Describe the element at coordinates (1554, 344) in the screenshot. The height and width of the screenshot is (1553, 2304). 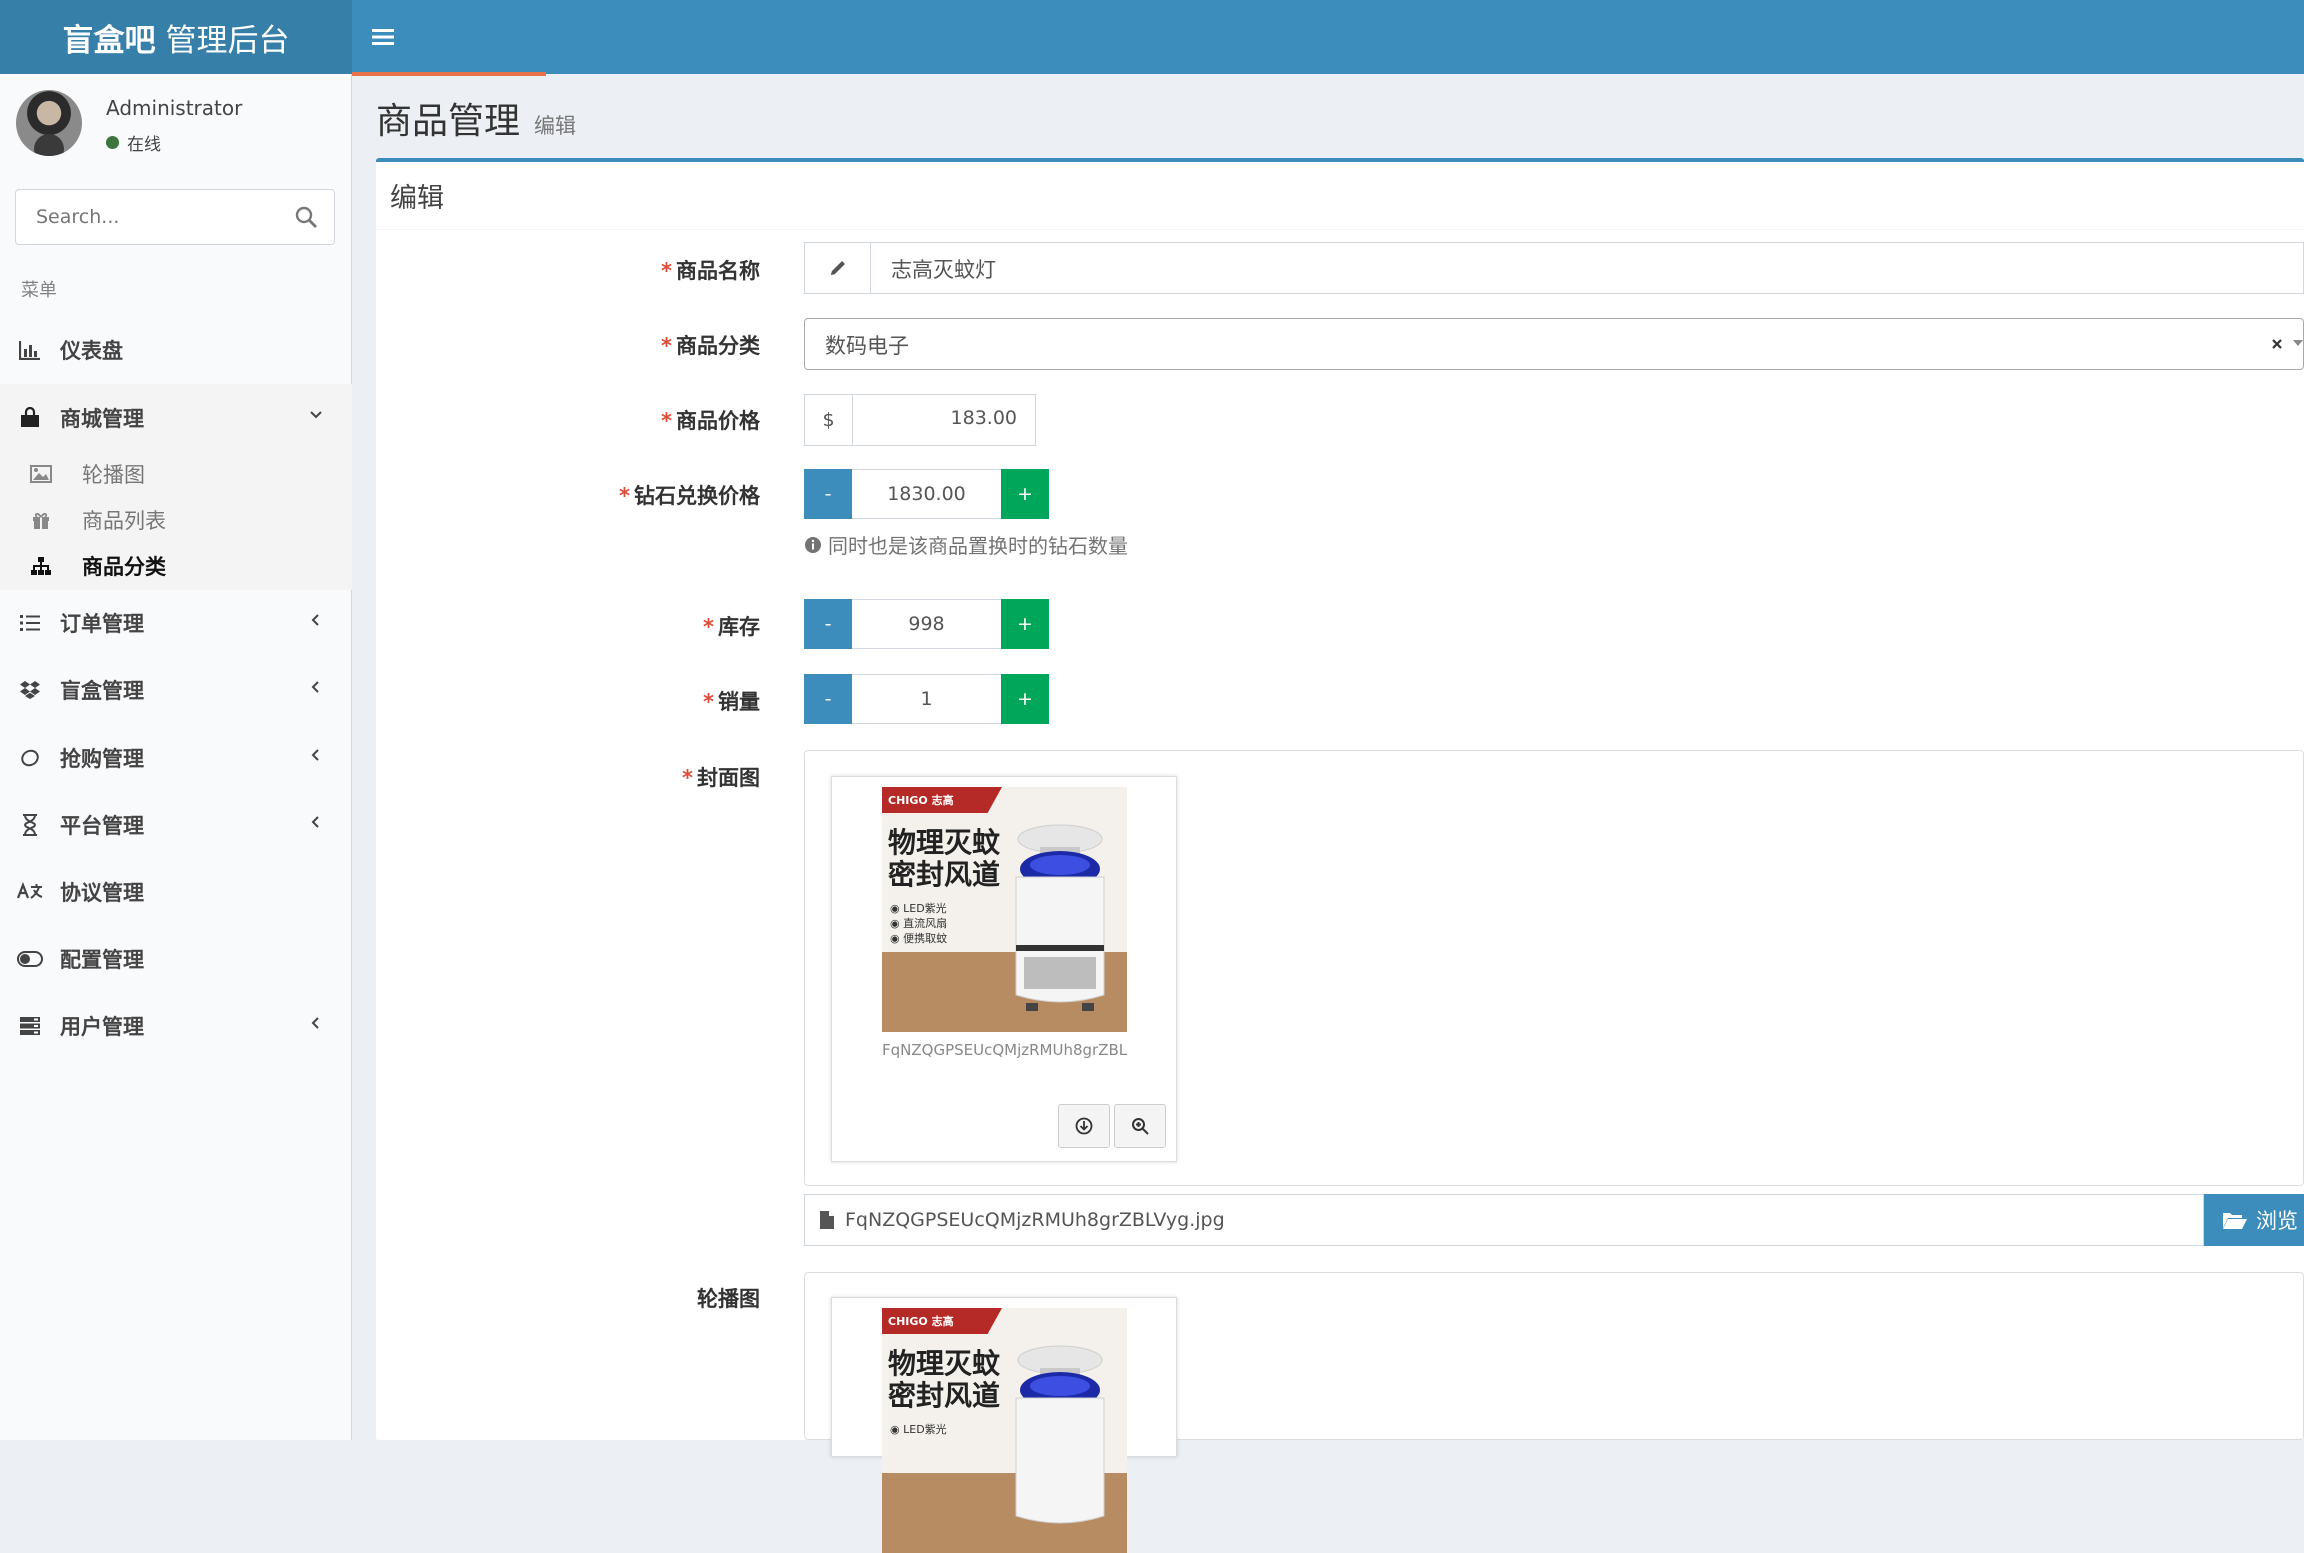
I see `product-category-select: 数码电子` at that location.